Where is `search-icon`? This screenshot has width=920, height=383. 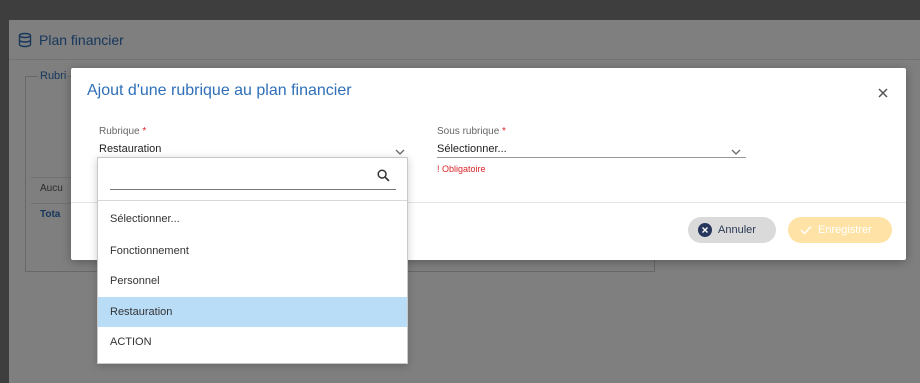 search-icon is located at coordinates (383, 175).